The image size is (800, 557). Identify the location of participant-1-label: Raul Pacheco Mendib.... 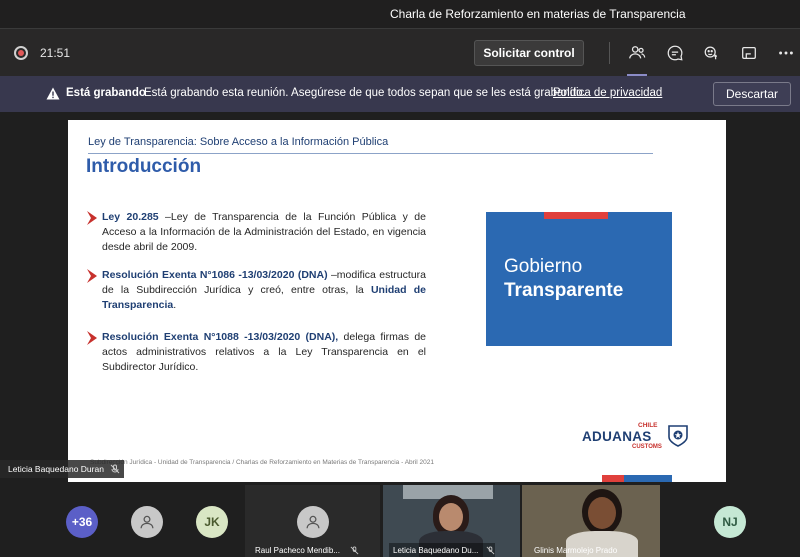
(297, 550).